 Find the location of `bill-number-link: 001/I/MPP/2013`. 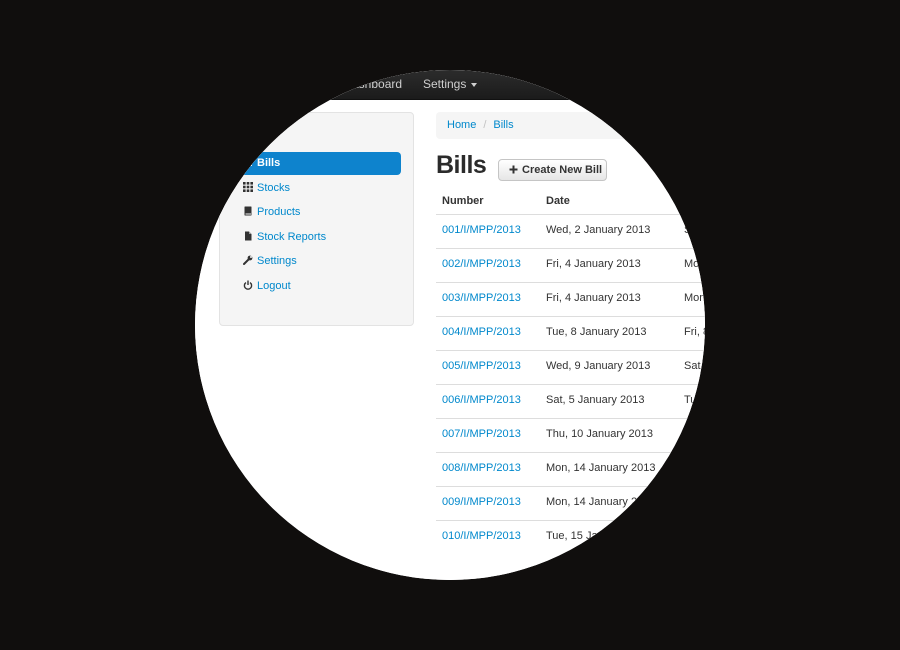

bill-number-link: 001/I/MPP/2013 is located at coordinates (481, 230).